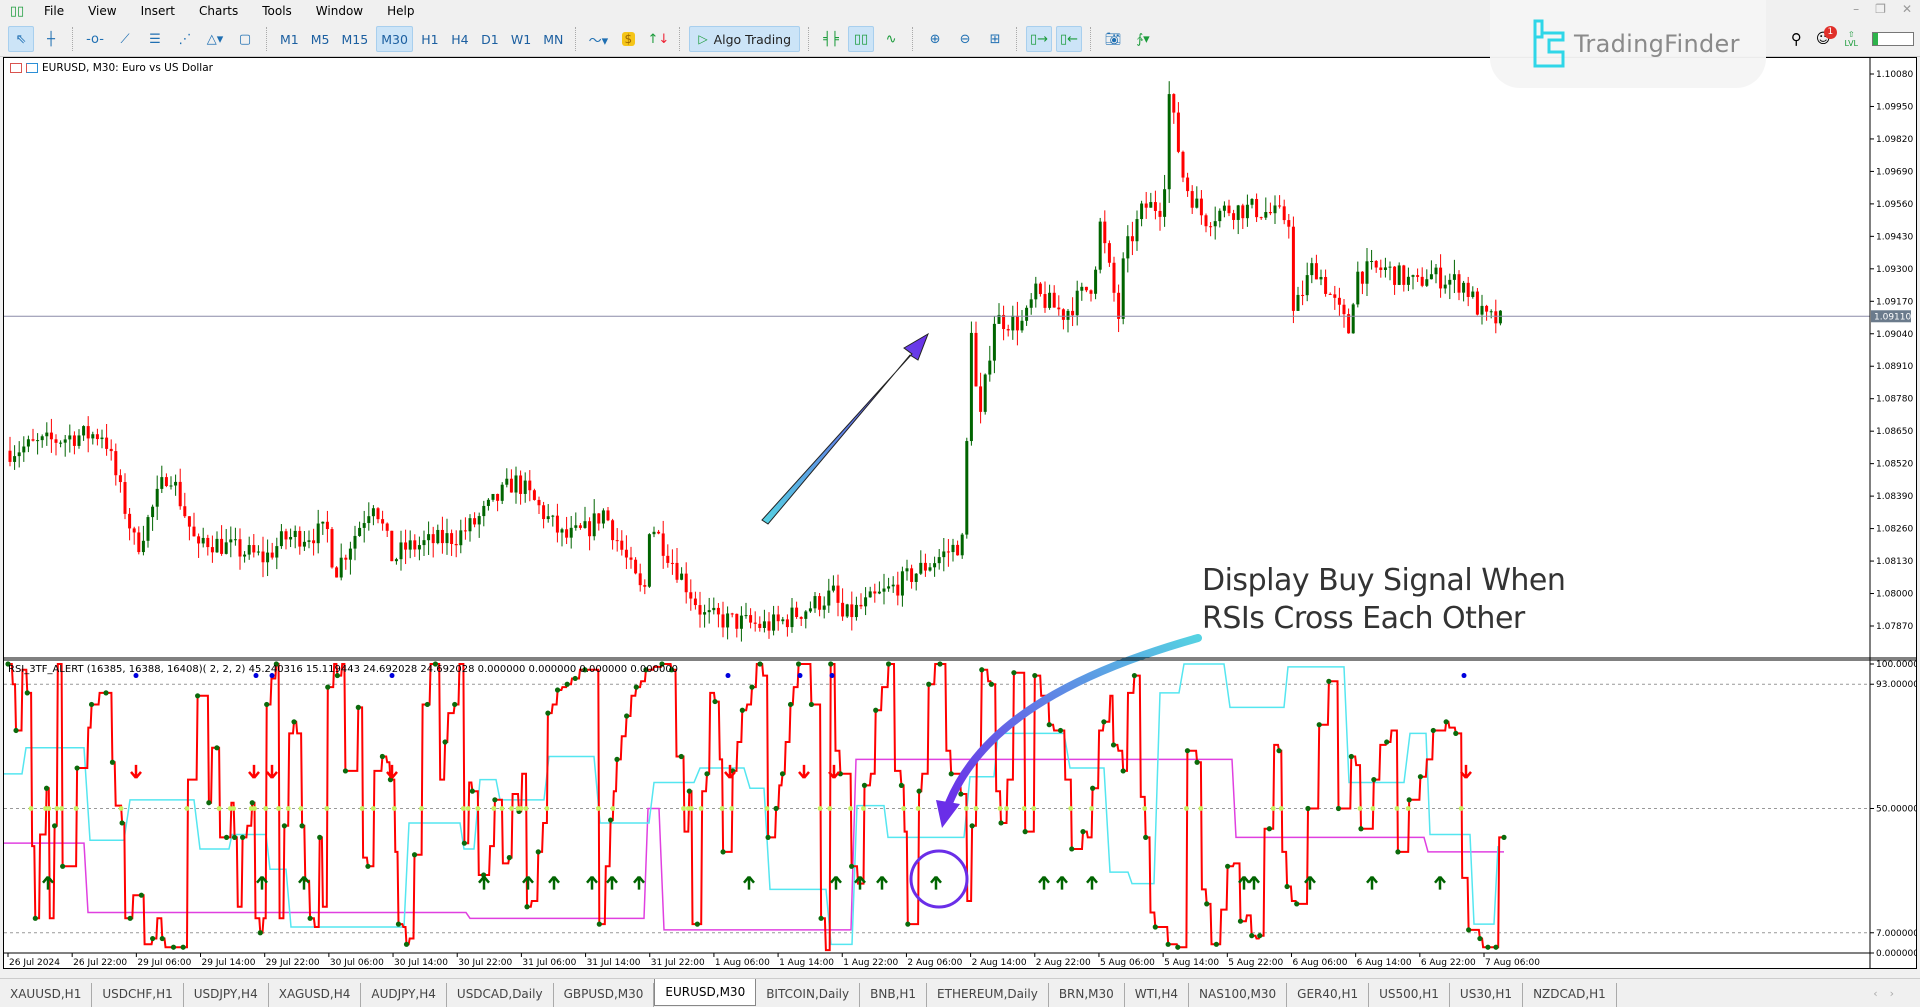 This screenshot has width=1920, height=1007. What do you see at coordinates (604, 995) in the screenshot?
I see `tab-gbpusd-m30: GBPUSD,M30` at bounding box center [604, 995].